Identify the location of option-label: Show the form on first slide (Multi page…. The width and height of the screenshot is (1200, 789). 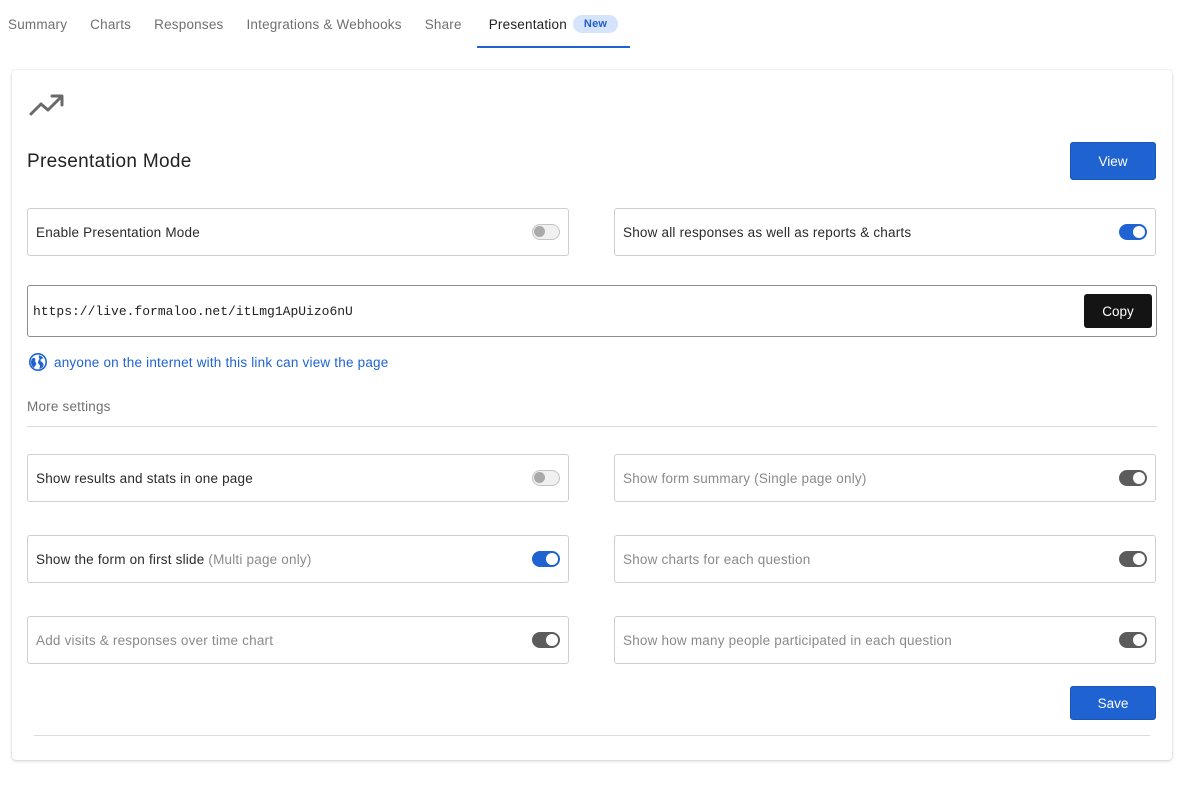
(174, 559).